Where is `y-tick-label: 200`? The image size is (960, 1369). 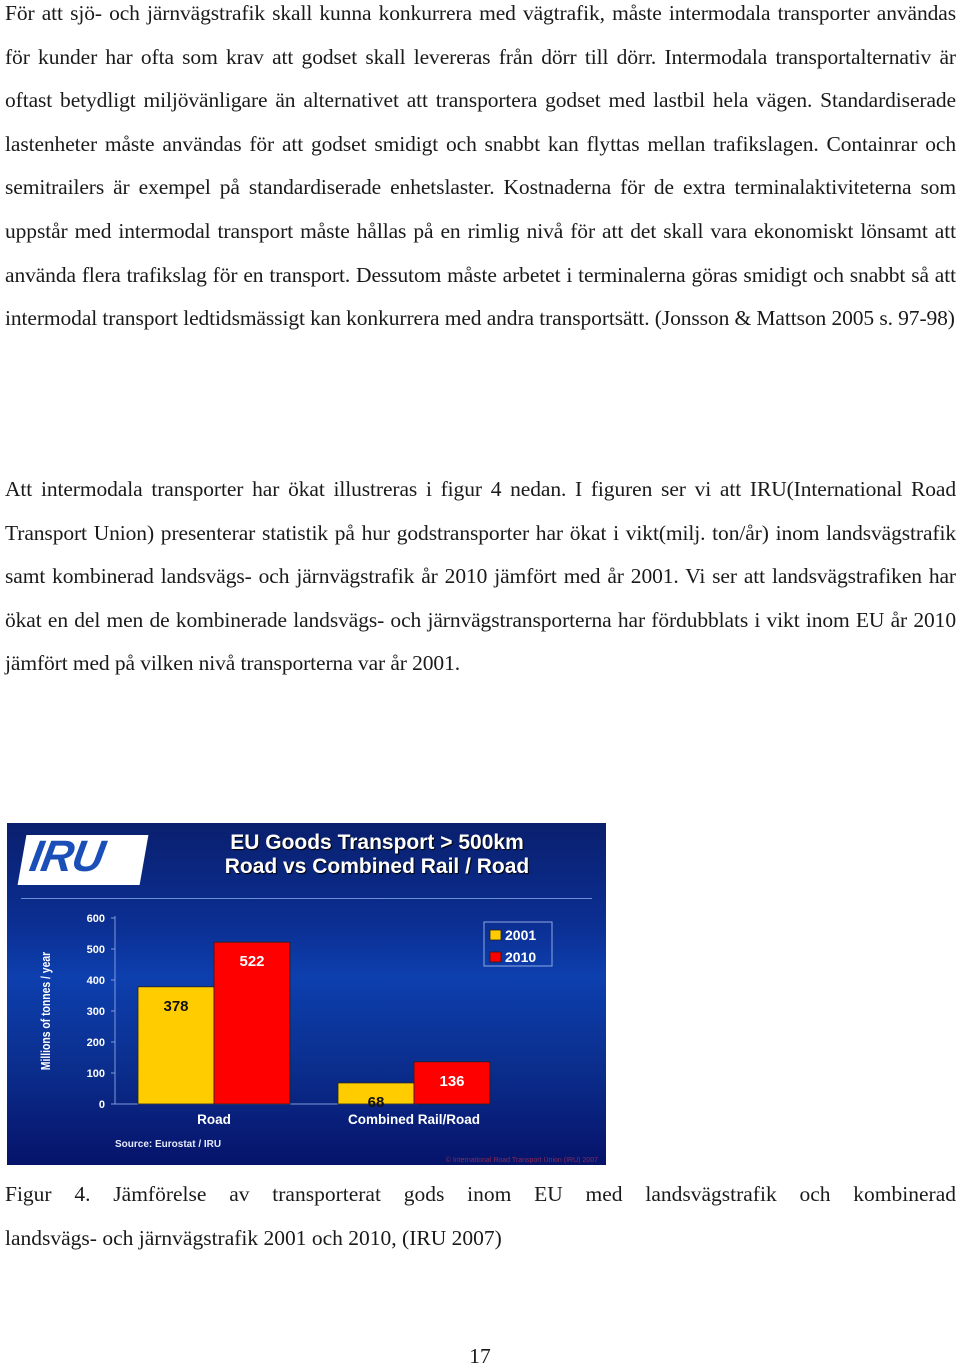 y-tick-label: 200 is located at coordinates (96, 1043).